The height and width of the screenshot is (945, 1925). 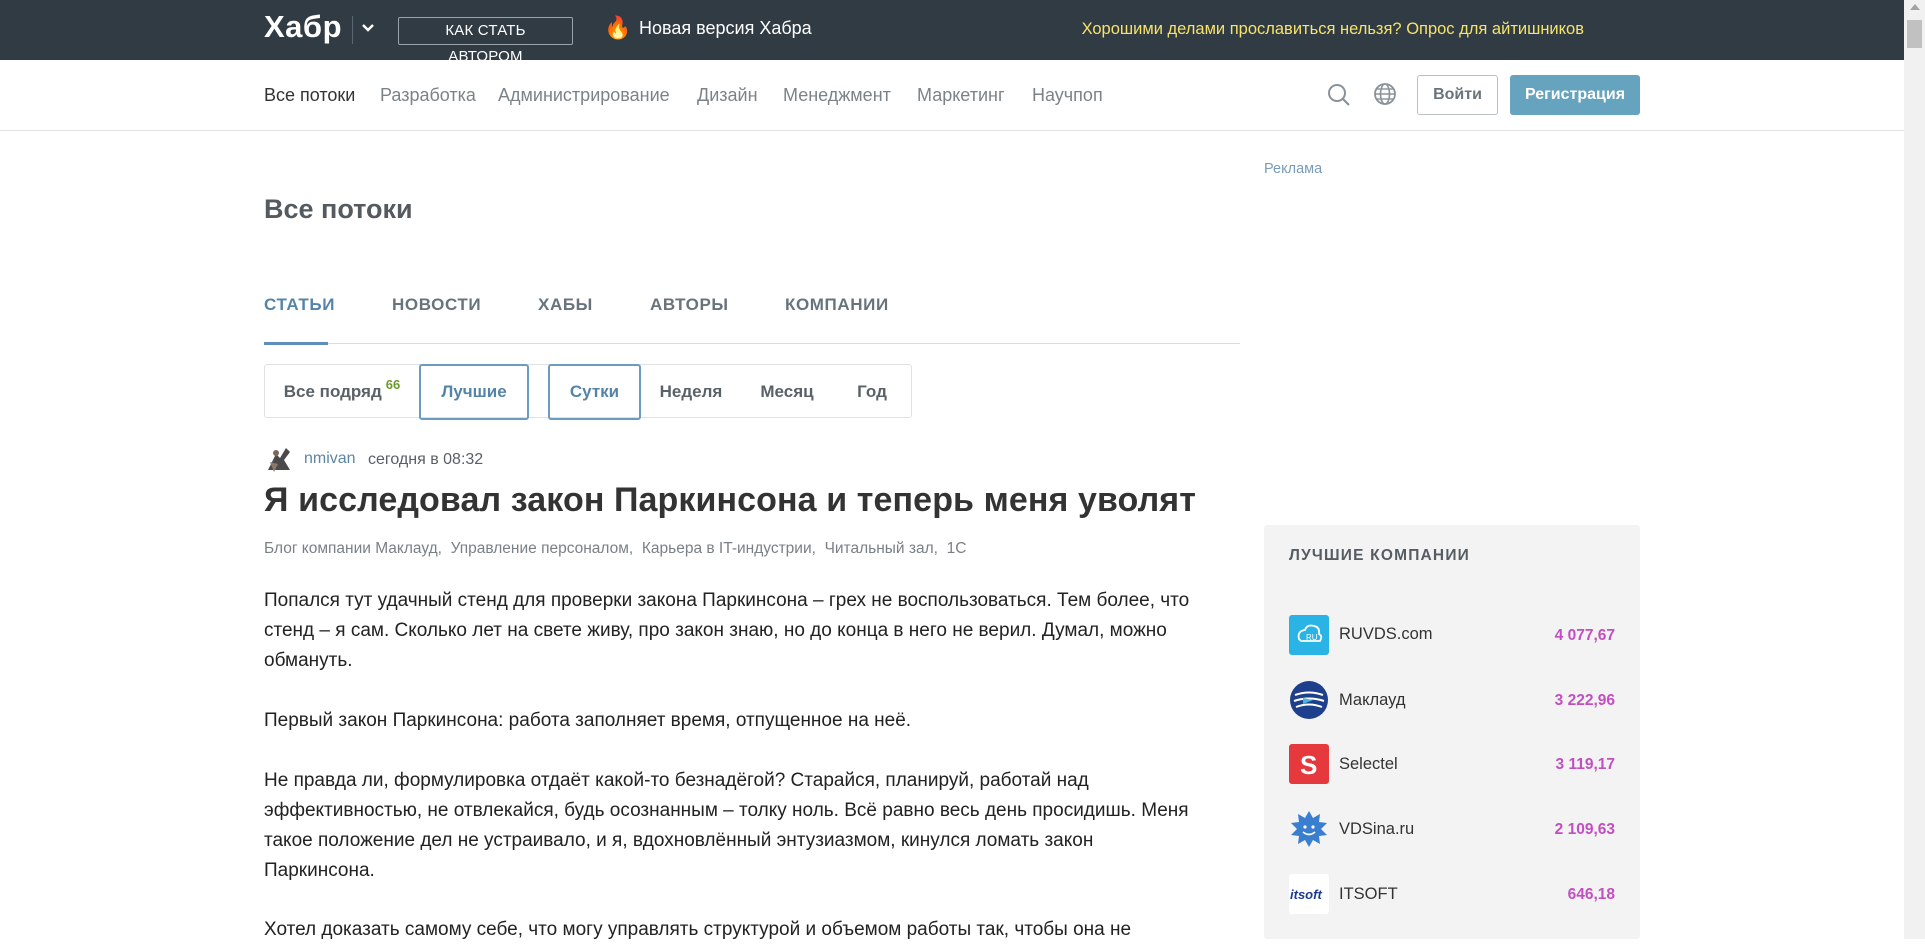 I want to click on company-rating: 646,18, so click(x=1591, y=894).